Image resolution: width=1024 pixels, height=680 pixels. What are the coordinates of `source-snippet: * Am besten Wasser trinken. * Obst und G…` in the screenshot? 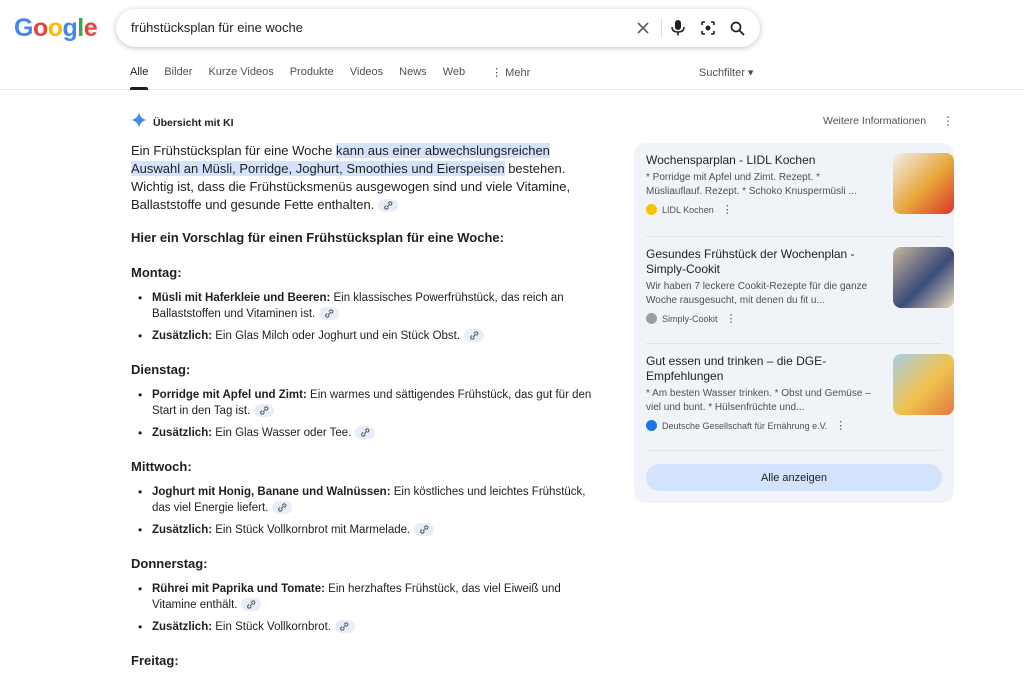 It's located at (758, 400).